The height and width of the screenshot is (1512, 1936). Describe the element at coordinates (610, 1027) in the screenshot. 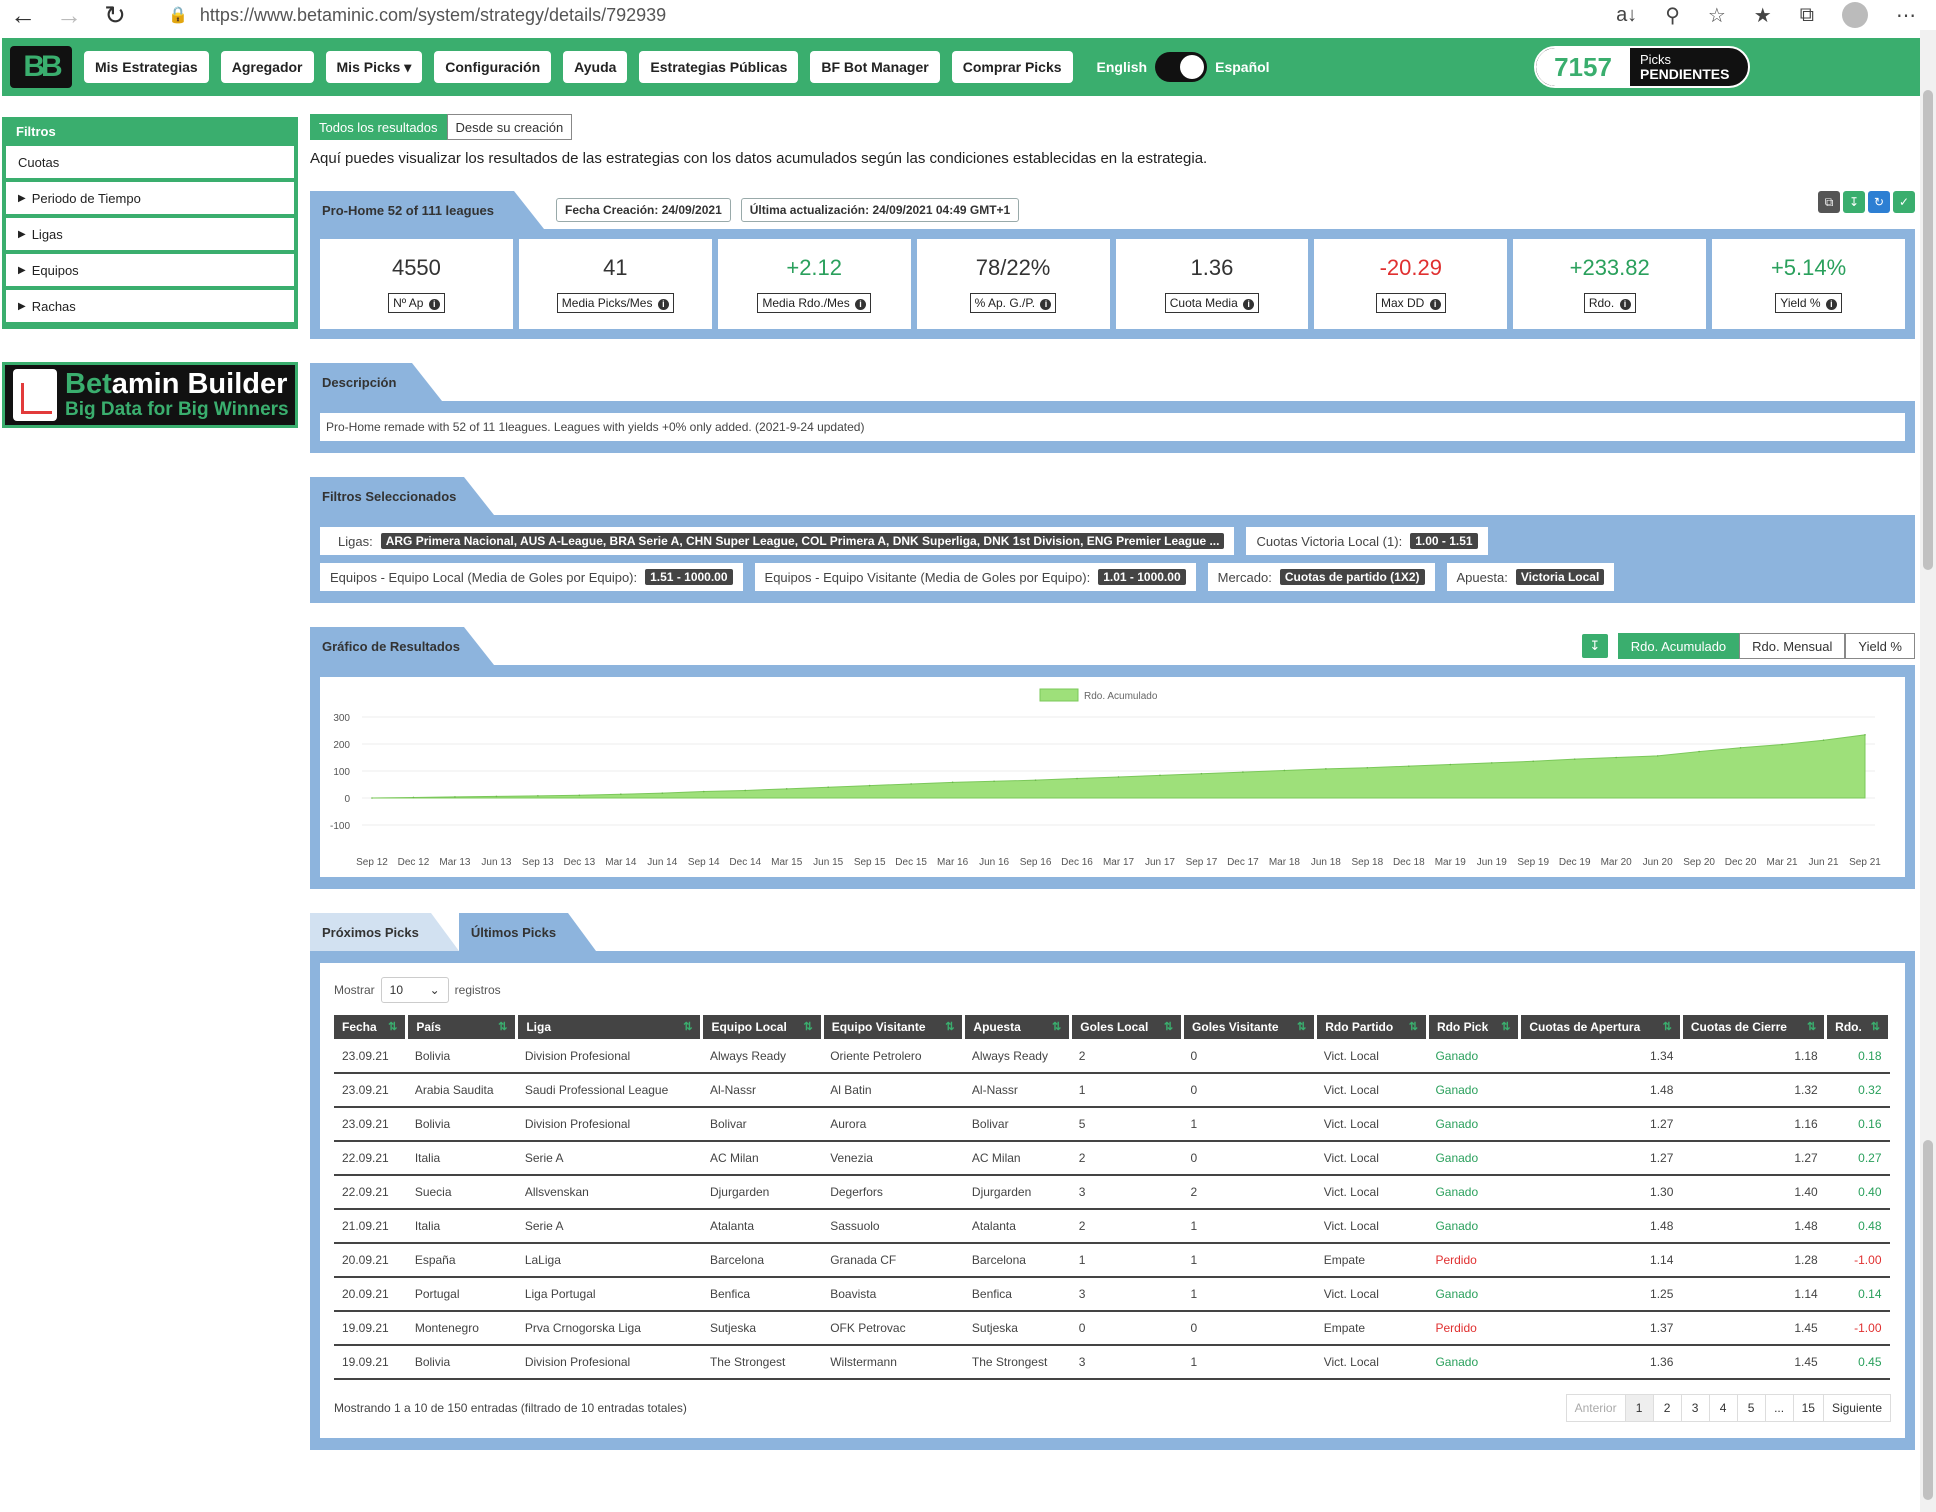

I see `column-header: Liga ⇅` at that location.